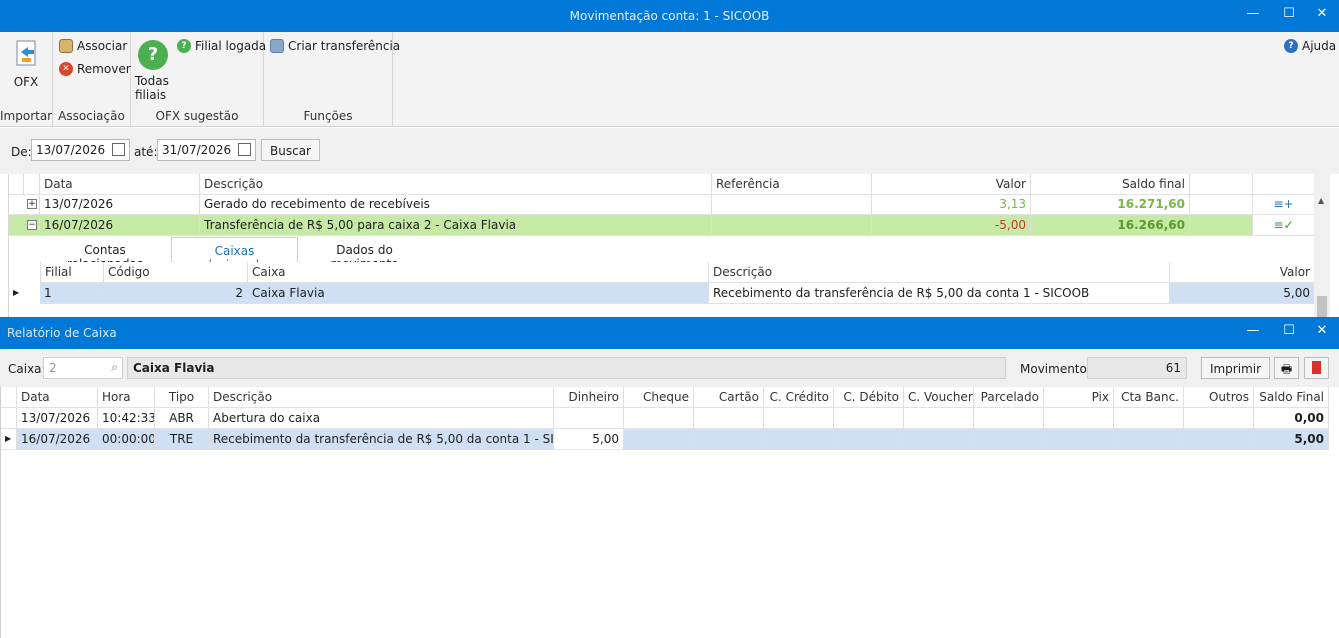 The height and width of the screenshot is (638, 1339). Describe the element at coordinates (1291, 397) in the screenshot. I see `col-saldo-final: Saldo Final` at that location.